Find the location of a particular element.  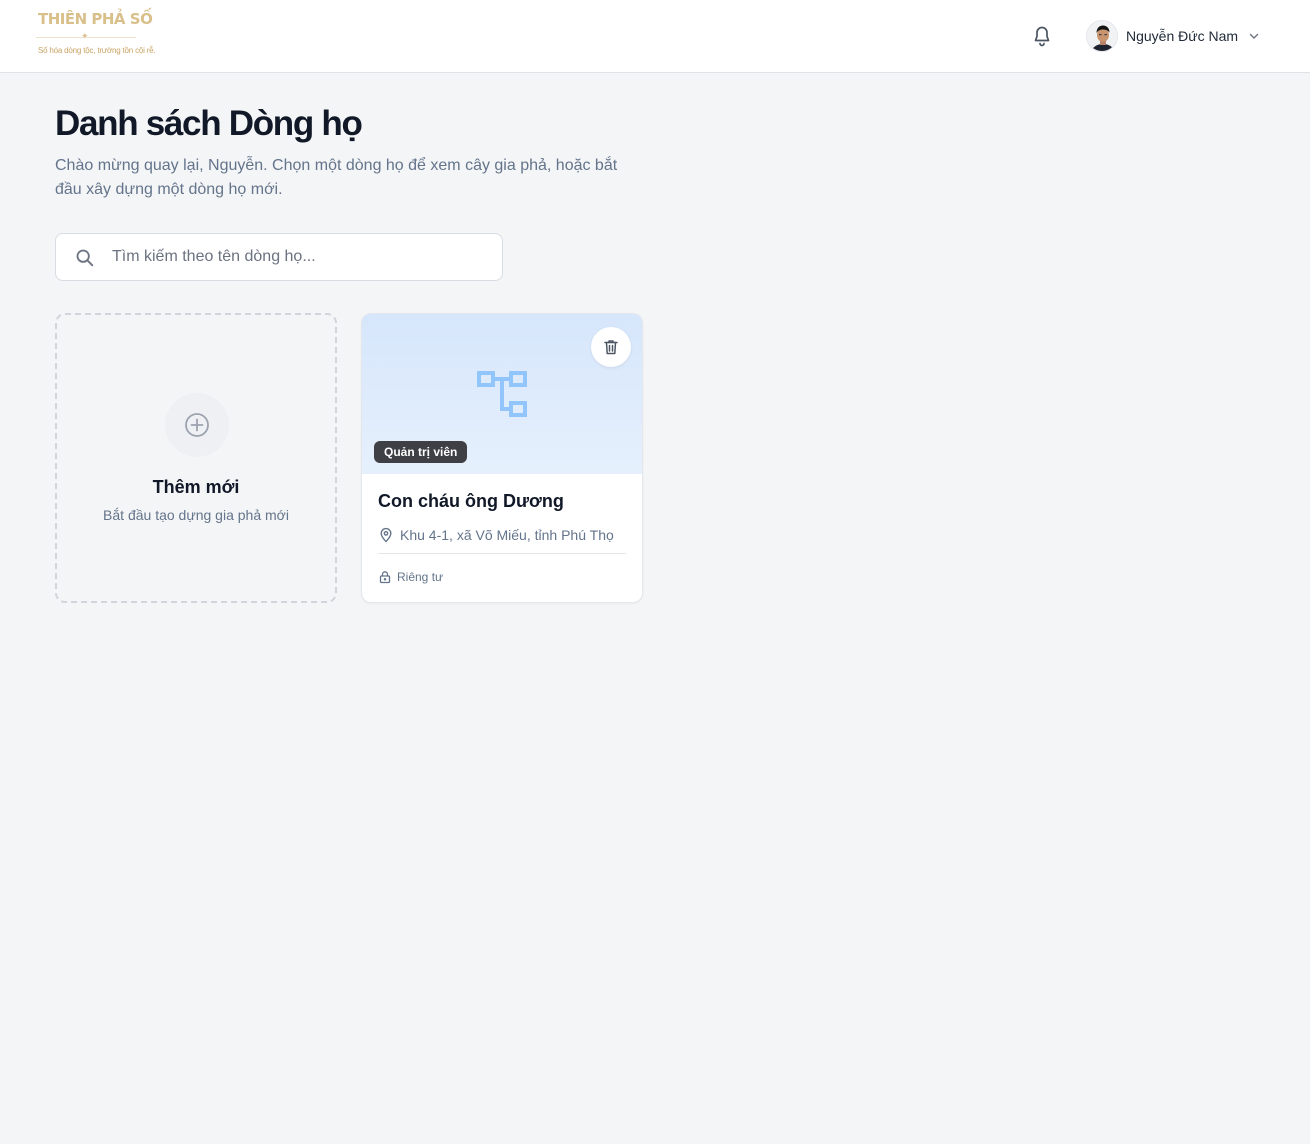

card-divider is located at coordinates (502, 553).